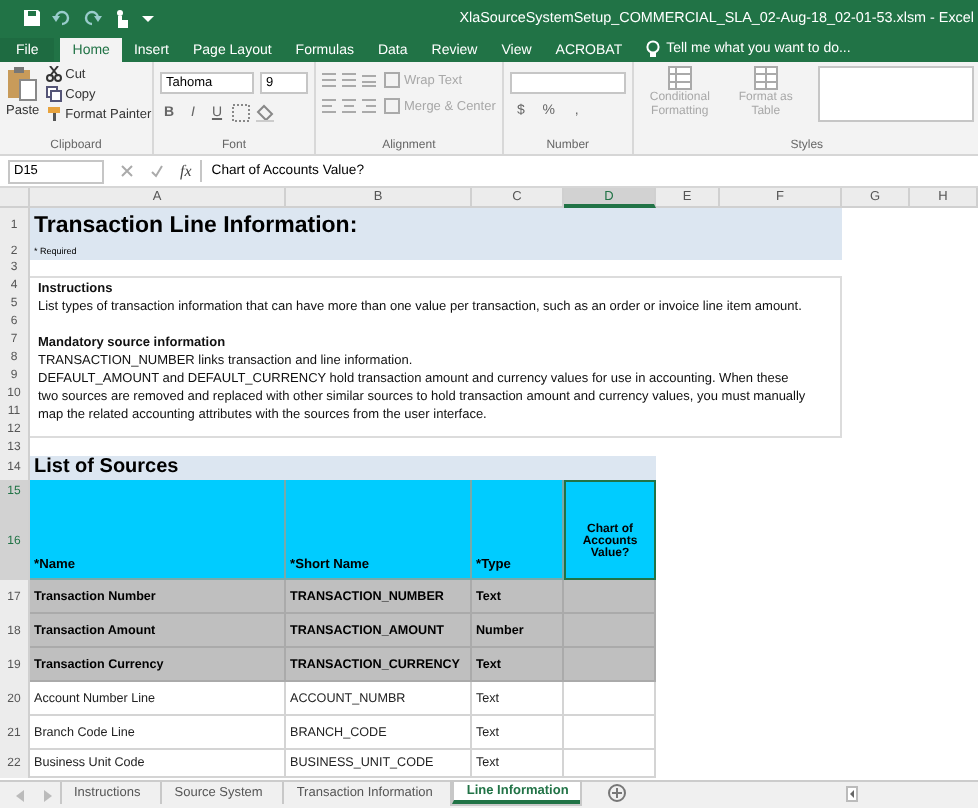 This screenshot has width=978, height=808. What do you see at coordinates (852, 794) in the screenshot?
I see `scroll-left-icon` at bounding box center [852, 794].